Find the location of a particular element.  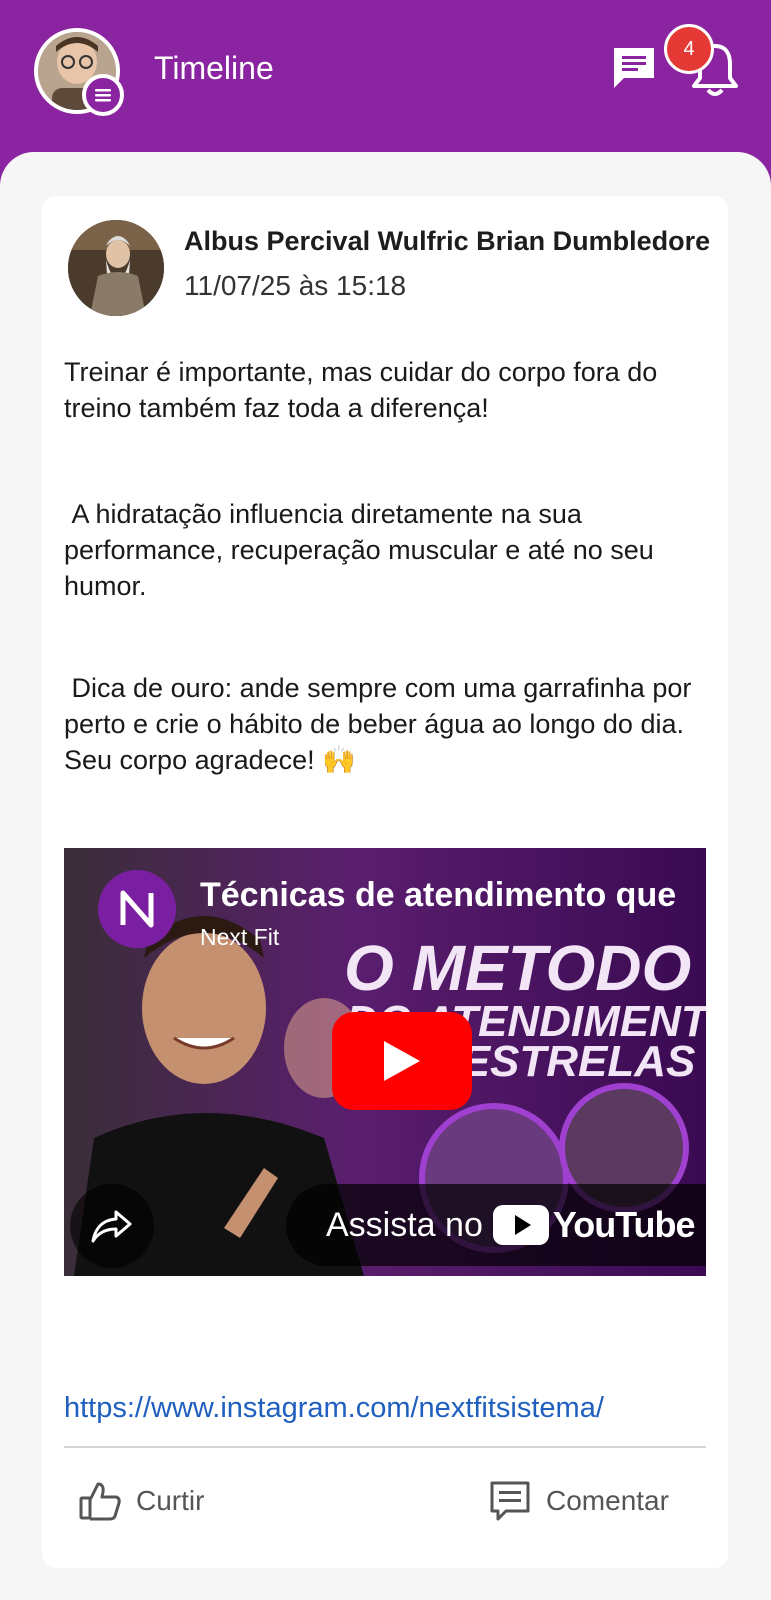

channel-logo is located at coordinates (137, 909).